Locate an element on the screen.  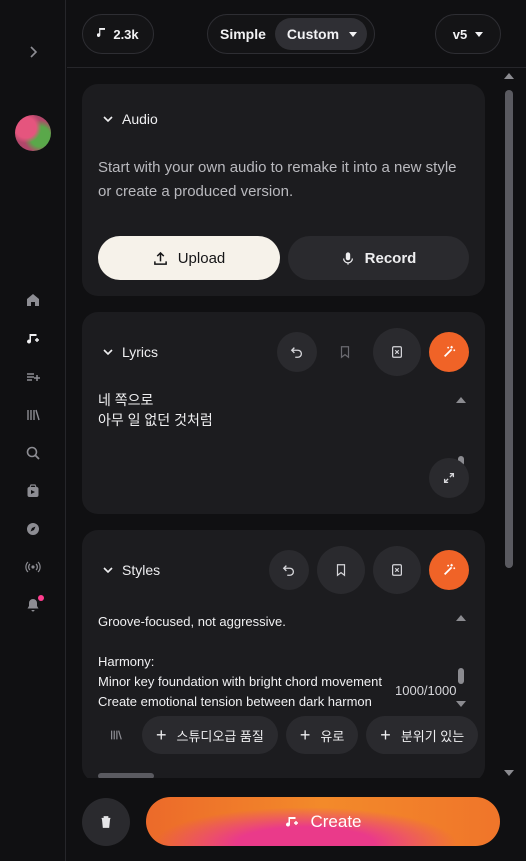
record-label: Record is located at coordinates (390, 258).